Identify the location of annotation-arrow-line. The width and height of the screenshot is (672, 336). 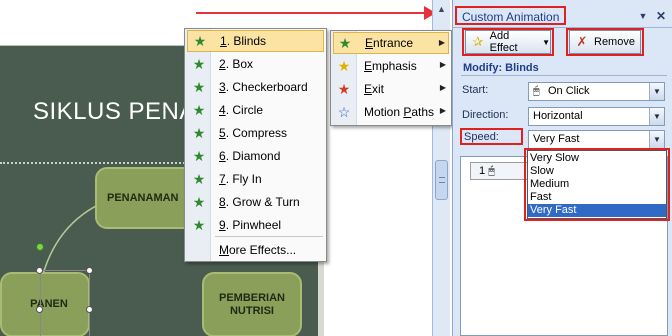
(312, 13).